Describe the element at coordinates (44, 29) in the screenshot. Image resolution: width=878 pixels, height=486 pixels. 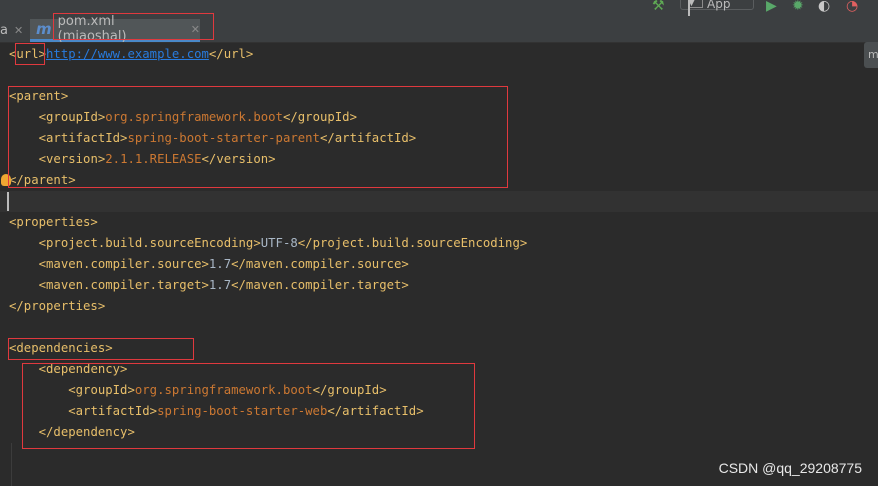
I see `maven-file-icon: m` at that location.